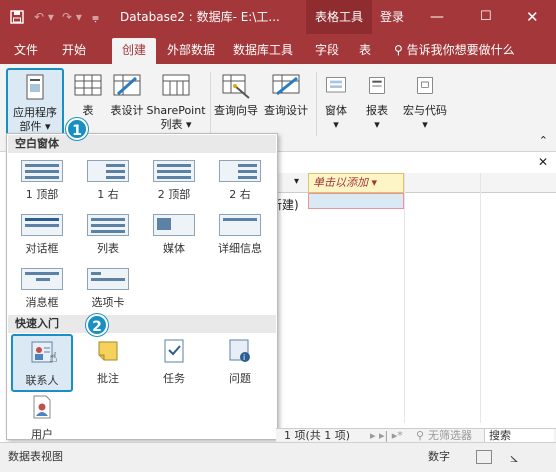 The image size is (556, 472). I want to click on tell-me-box: ⚲ 告诉我你想要做什么, so click(464, 51).